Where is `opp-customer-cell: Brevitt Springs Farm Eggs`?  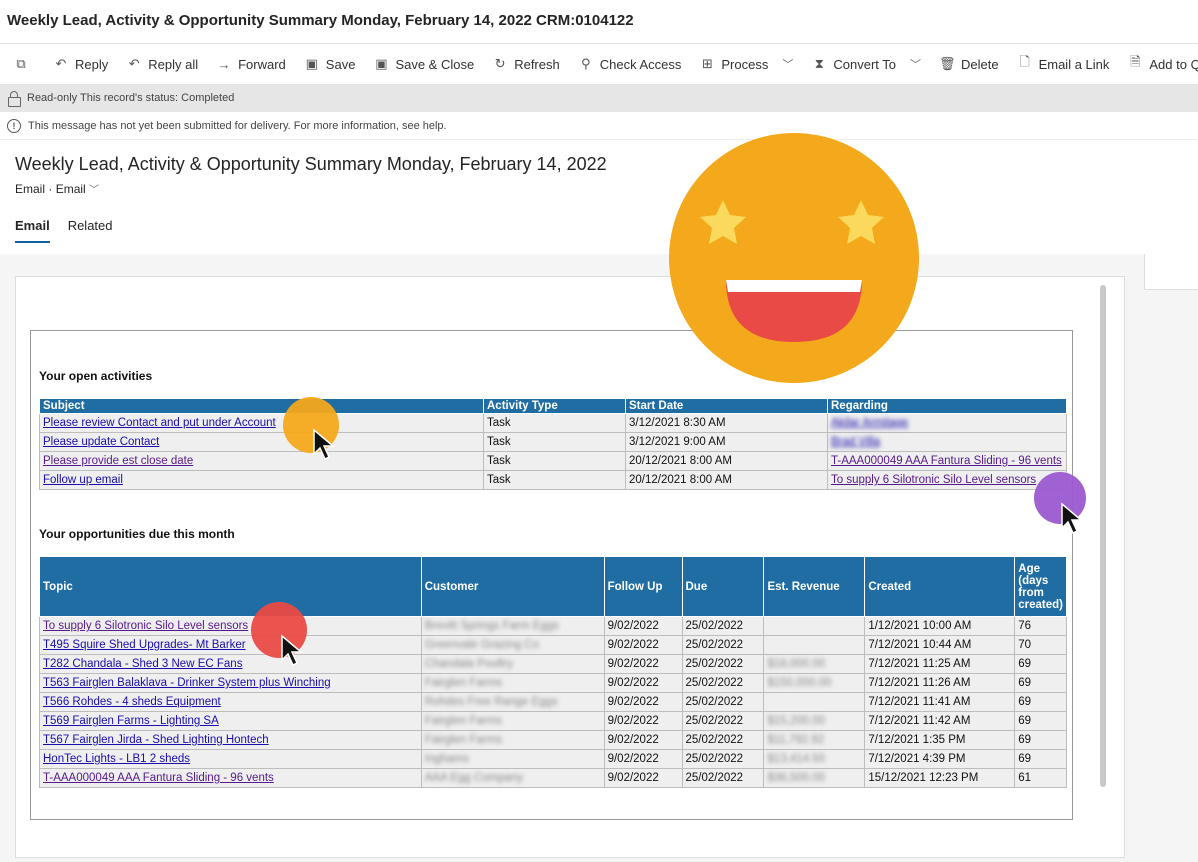
opp-customer-cell: Brevitt Springs Farm Eggs is located at coordinates (512, 626).